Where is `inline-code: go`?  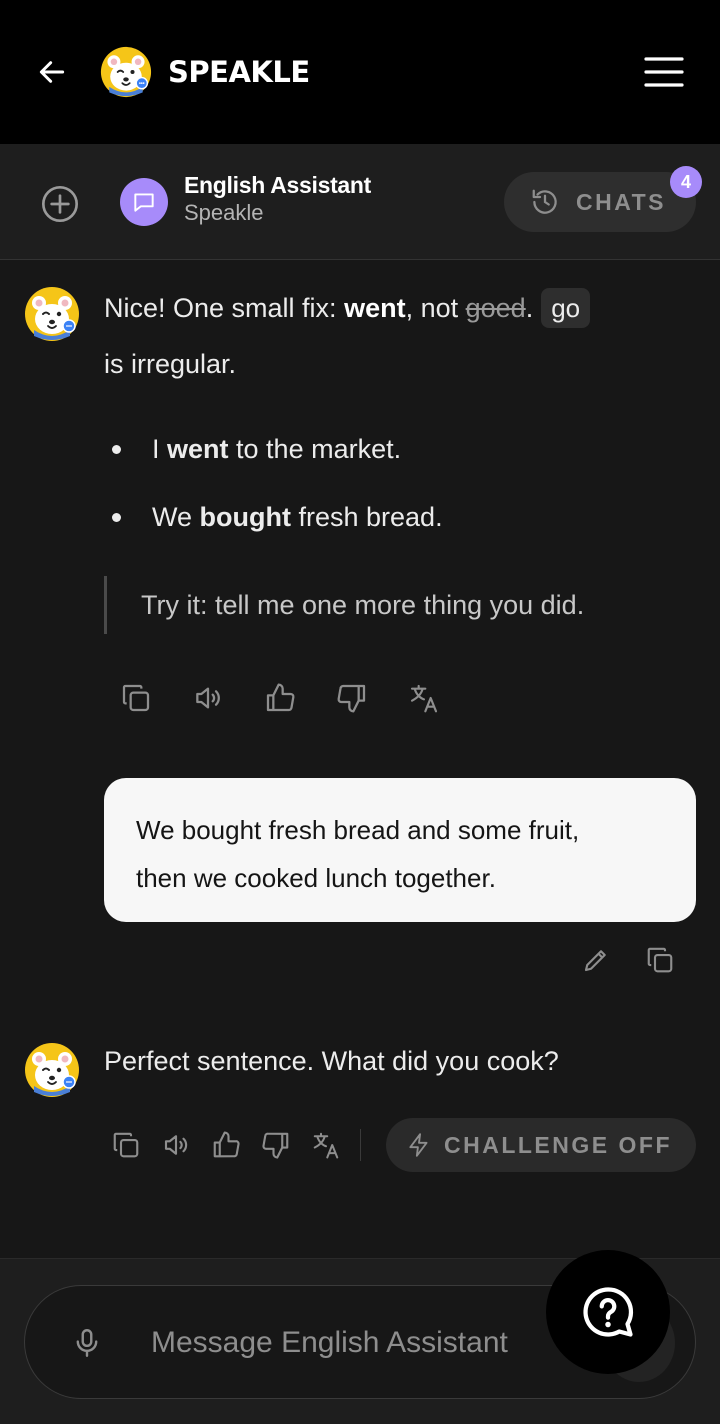 inline-code: go is located at coordinates (566, 308).